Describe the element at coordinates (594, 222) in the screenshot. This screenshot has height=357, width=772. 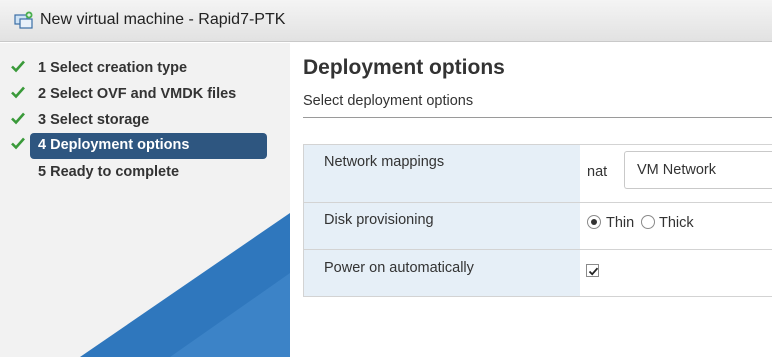
I see `thin-radio` at that location.